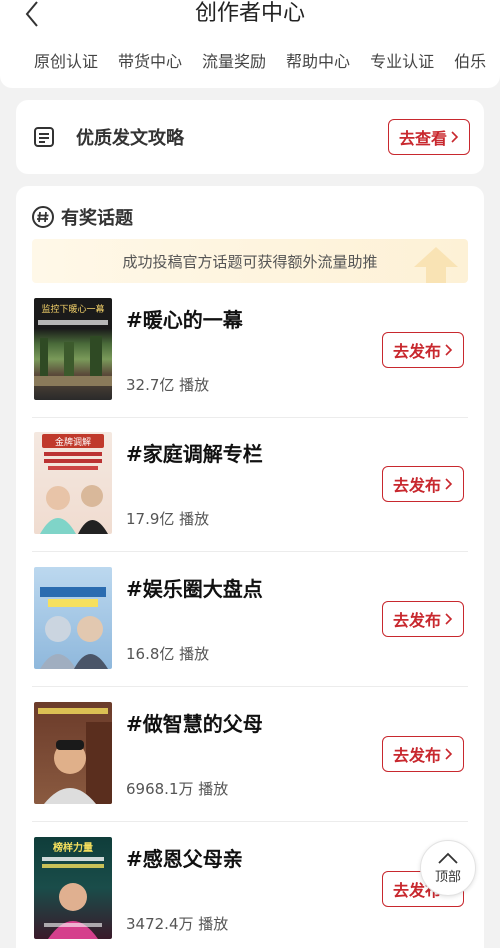 This screenshot has width=500, height=948. Describe the element at coordinates (447, 877) in the screenshot. I see `back-to-top-label: 顶部` at that location.